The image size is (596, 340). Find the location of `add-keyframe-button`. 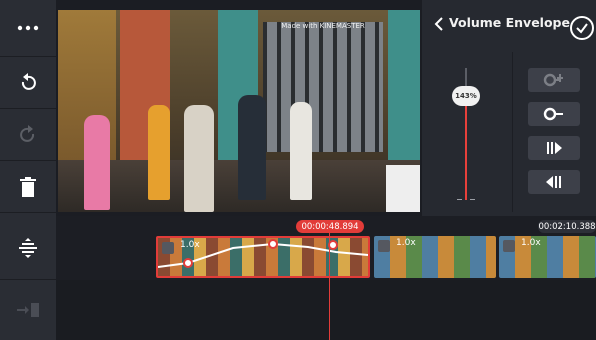

add-keyframe-button is located at coordinates (554, 80).